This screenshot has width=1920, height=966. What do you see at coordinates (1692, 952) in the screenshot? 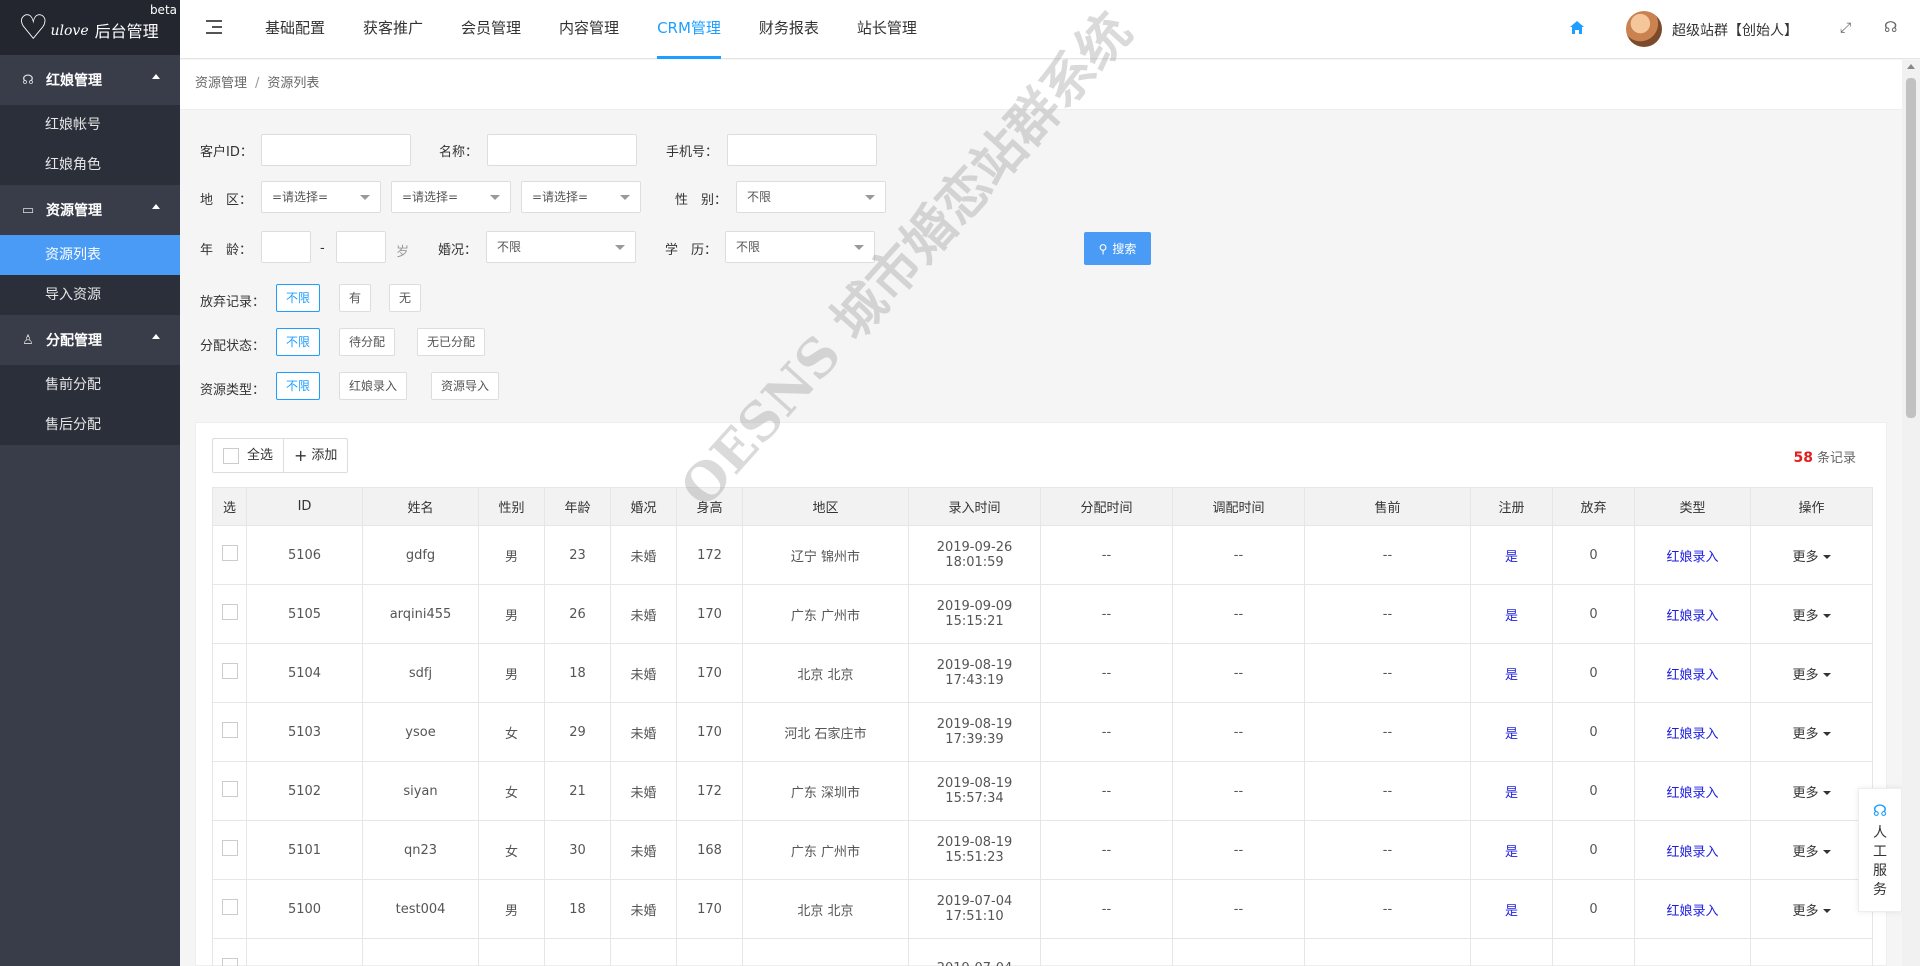
I see `cell-type` at bounding box center [1692, 952].